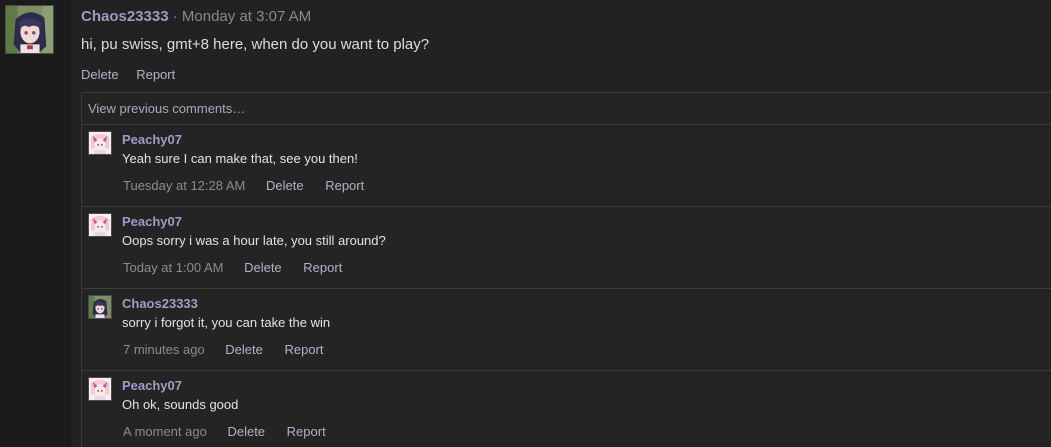 The height and width of the screenshot is (447, 1051). Describe the element at coordinates (100, 74) in the screenshot. I see `post-delete-link: Delete` at that location.